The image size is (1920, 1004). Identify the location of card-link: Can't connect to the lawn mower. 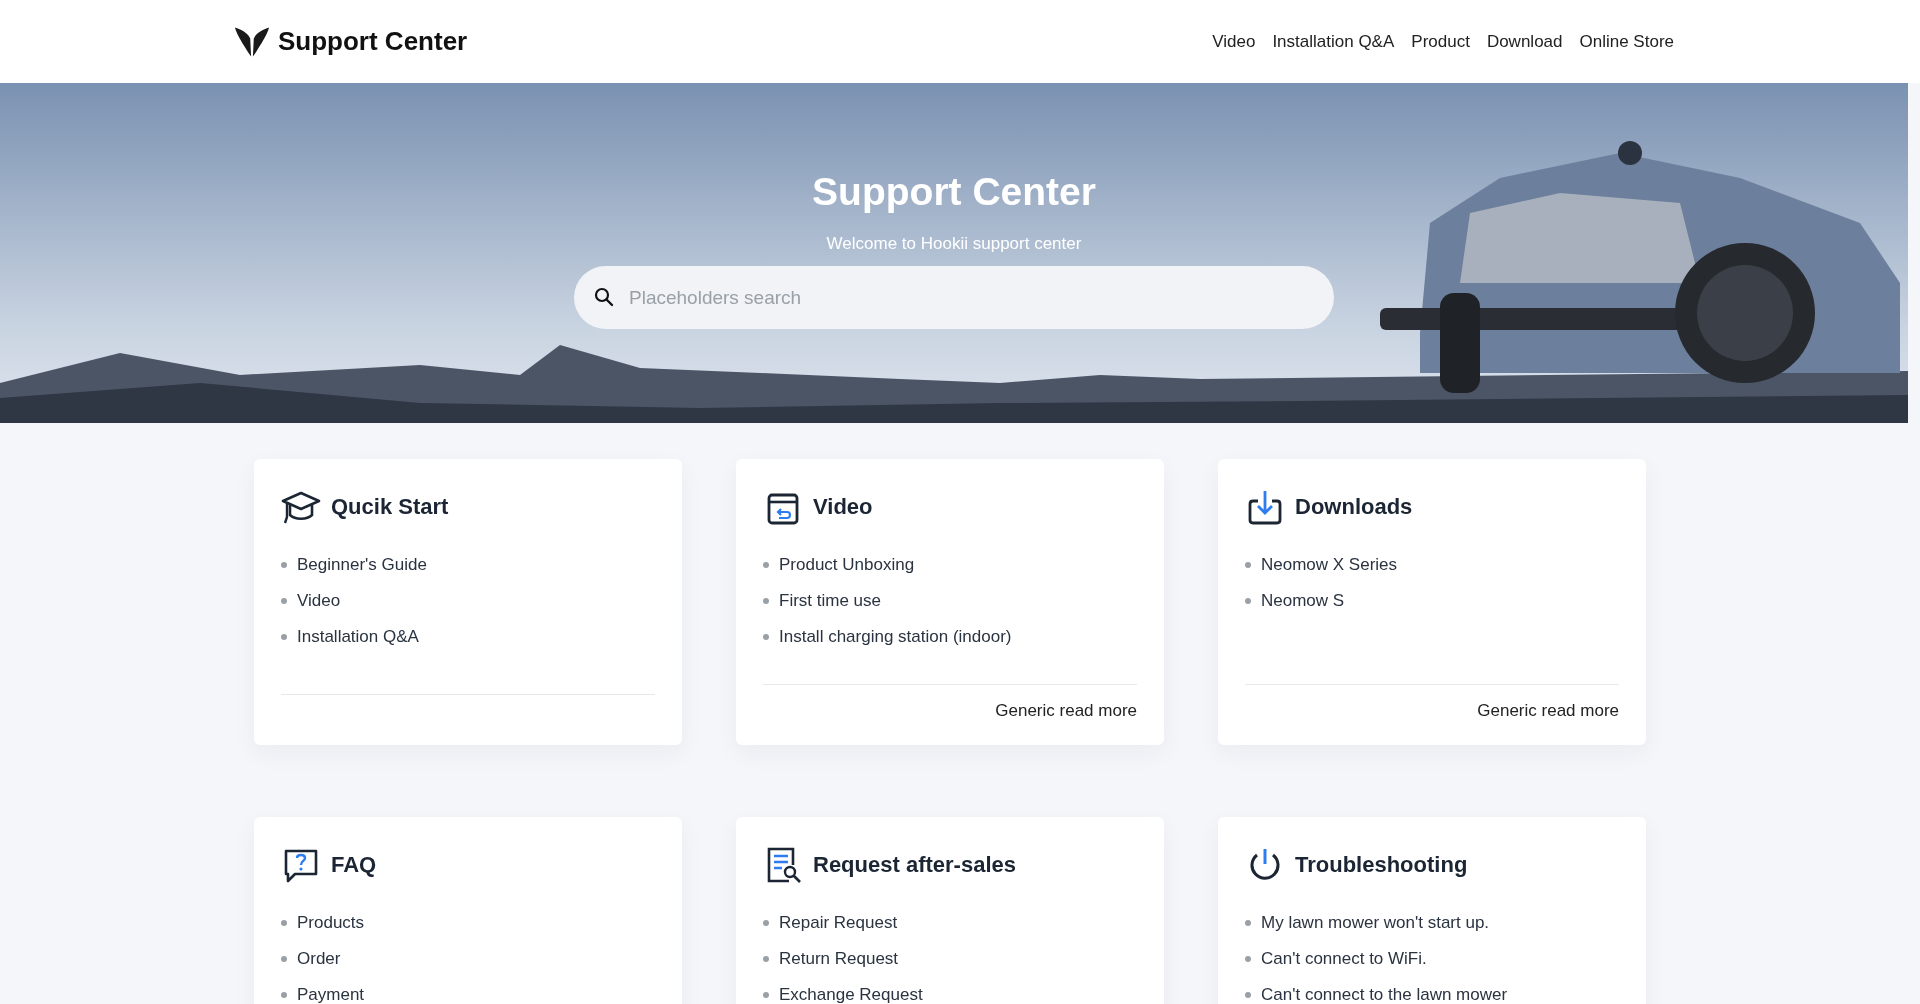
(1432, 990).